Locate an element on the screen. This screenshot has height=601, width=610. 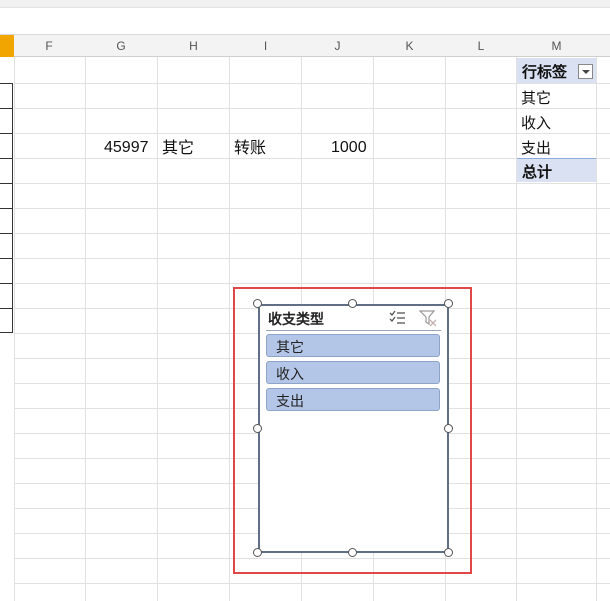
slicer-item-other: 其它 is located at coordinates (353, 345).